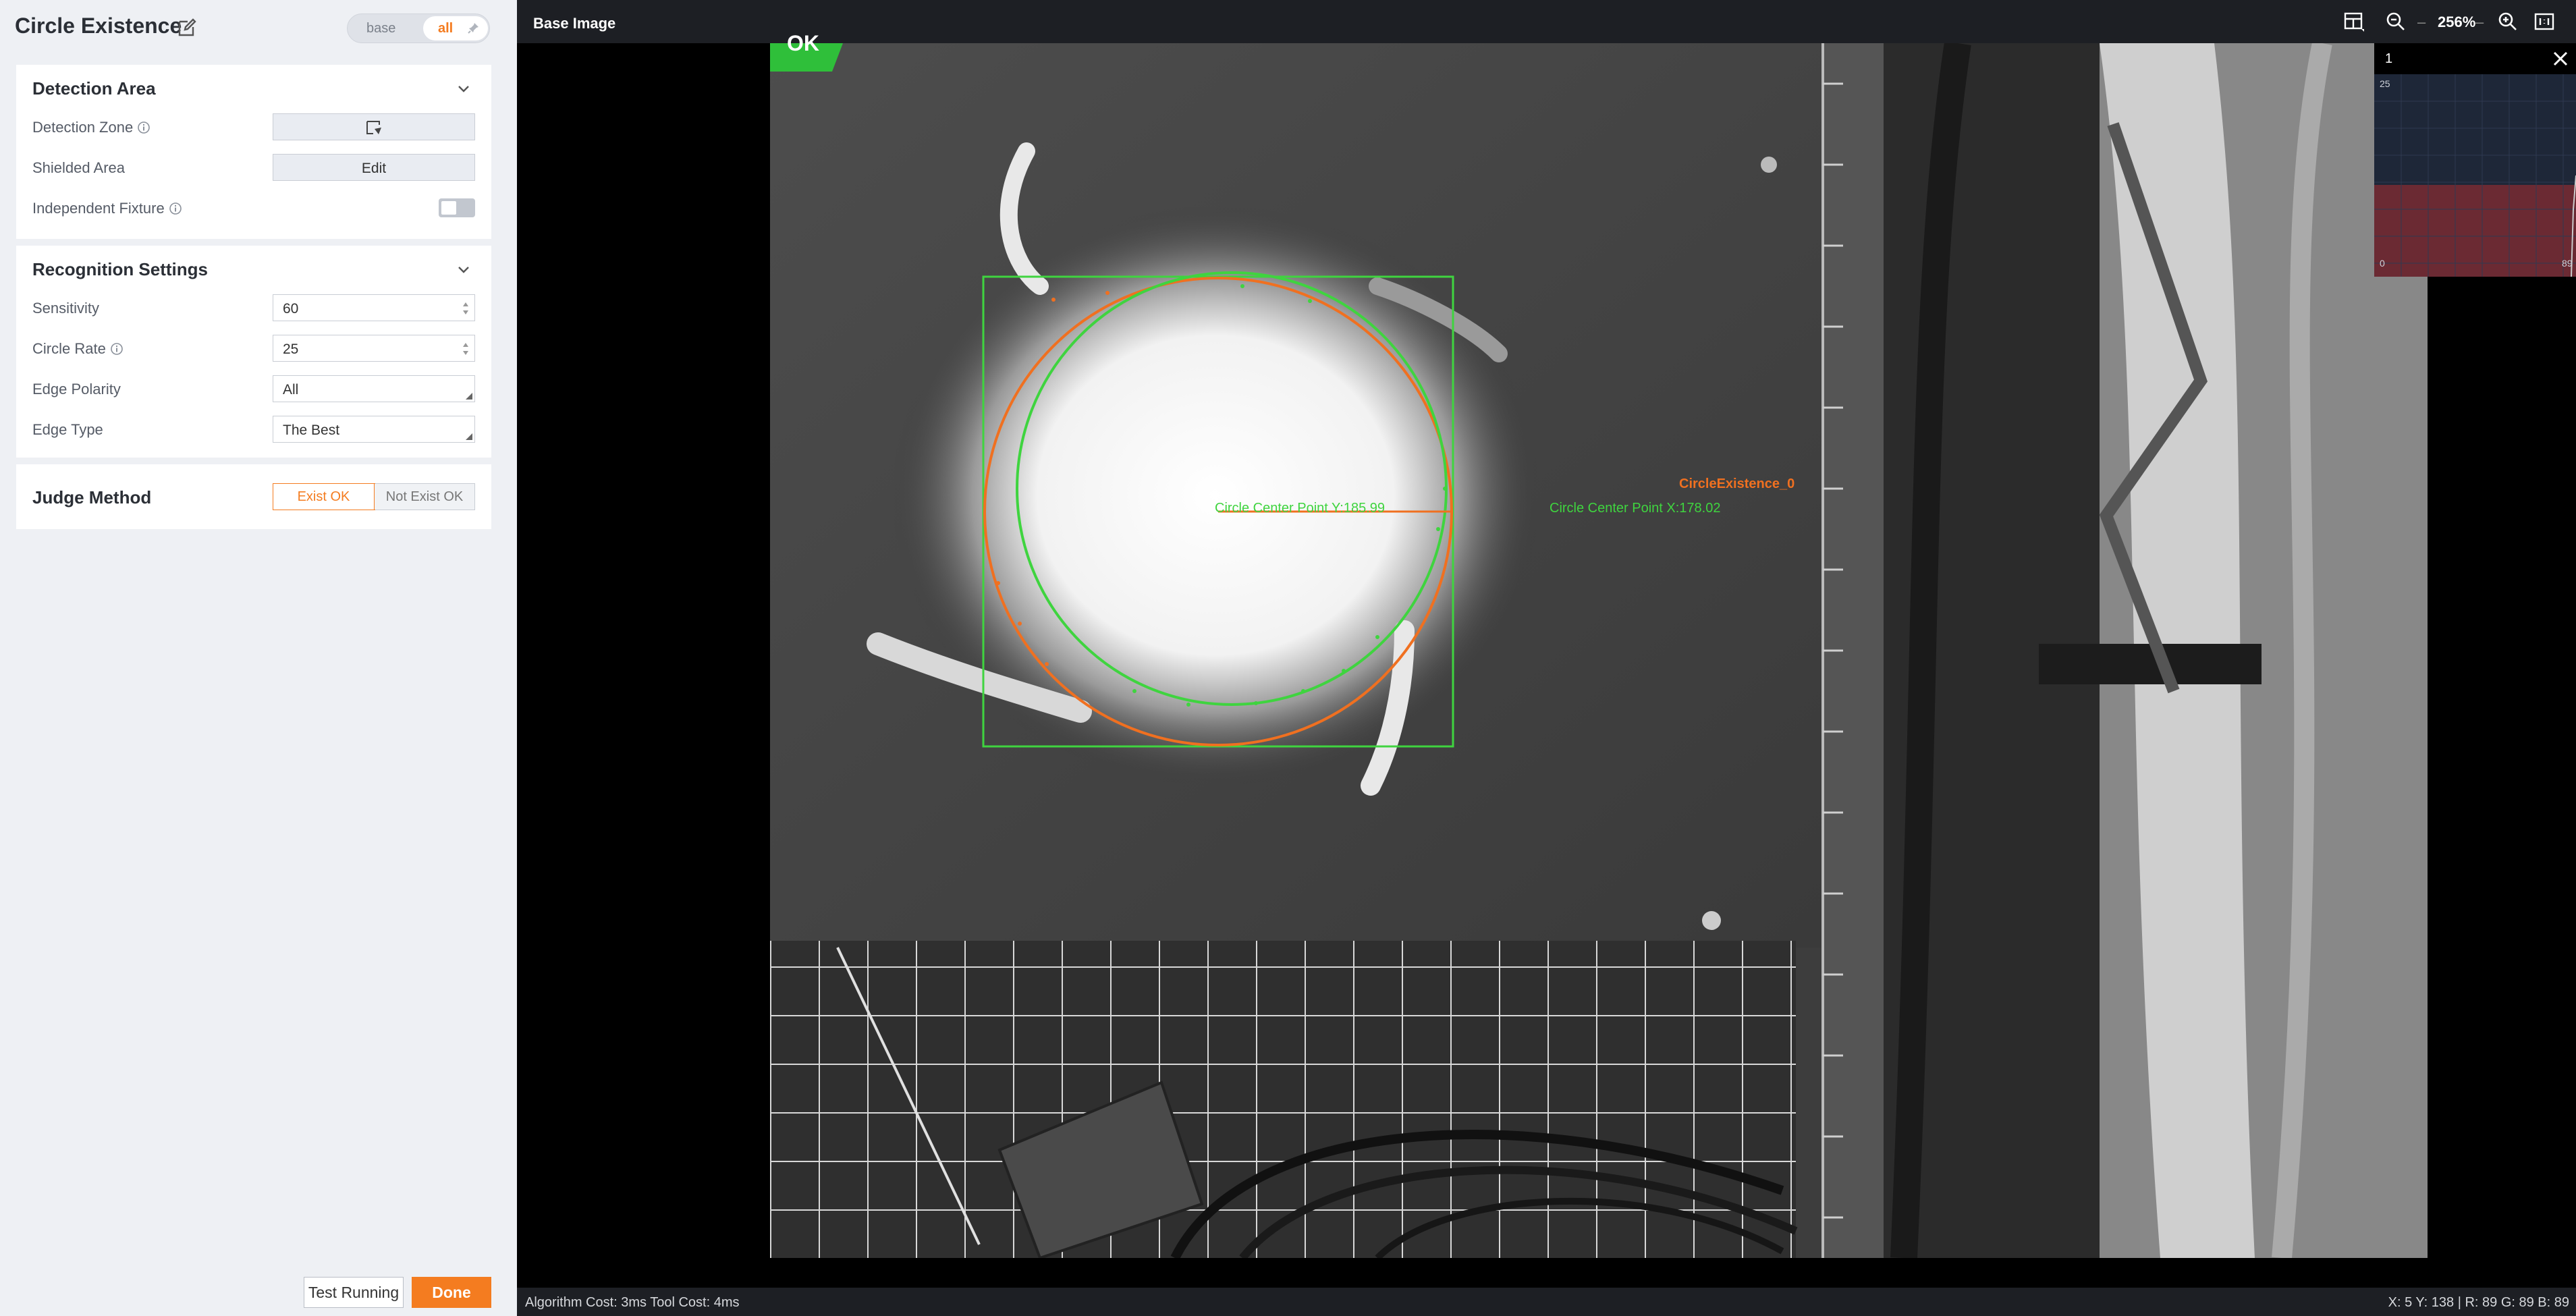  Describe the element at coordinates (291, 389) in the screenshot. I see `edge-polarity-value: All` at that location.